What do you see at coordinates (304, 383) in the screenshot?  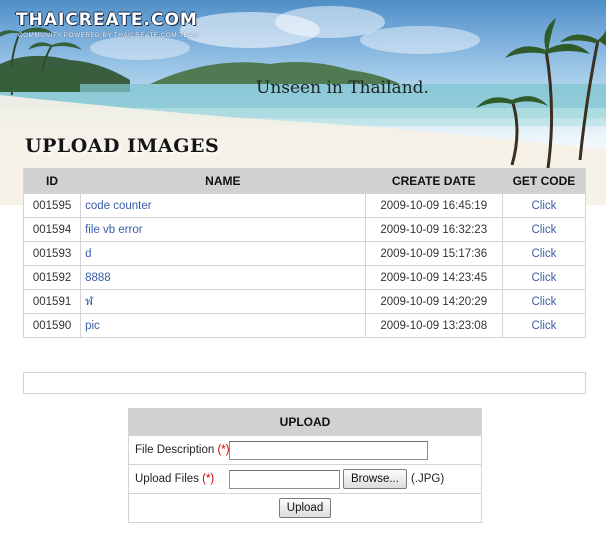 I see `pagination-bar` at bounding box center [304, 383].